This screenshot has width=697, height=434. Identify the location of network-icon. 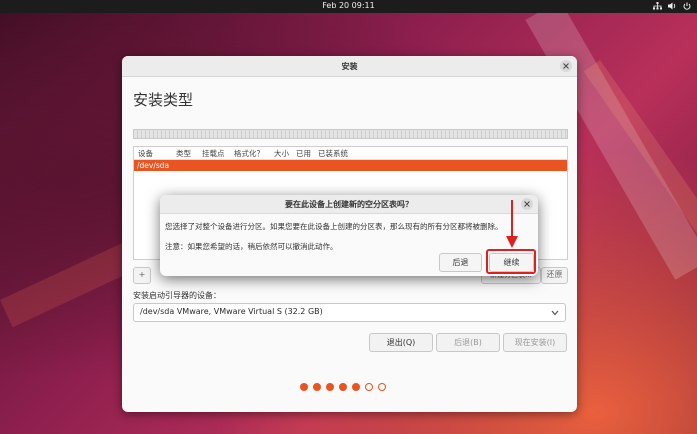
(657, 6).